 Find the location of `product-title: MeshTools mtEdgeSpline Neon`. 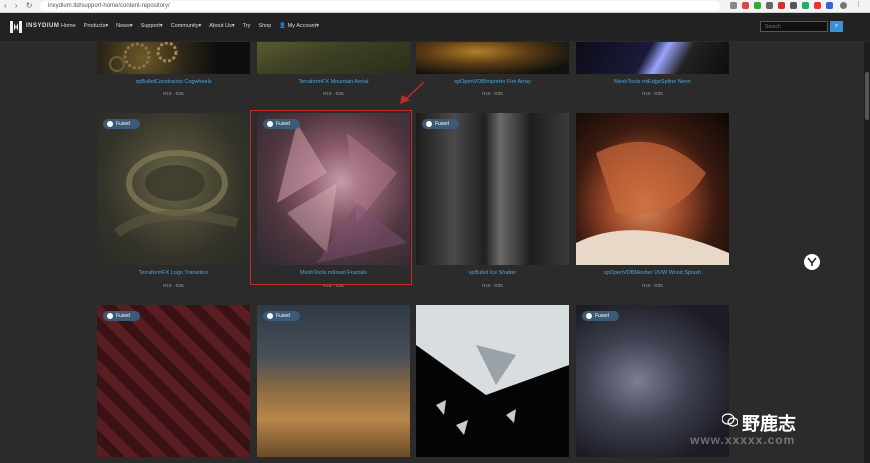

product-title: MeshTools mtEdgeSpline Neon is located at coordinates (652, 82).